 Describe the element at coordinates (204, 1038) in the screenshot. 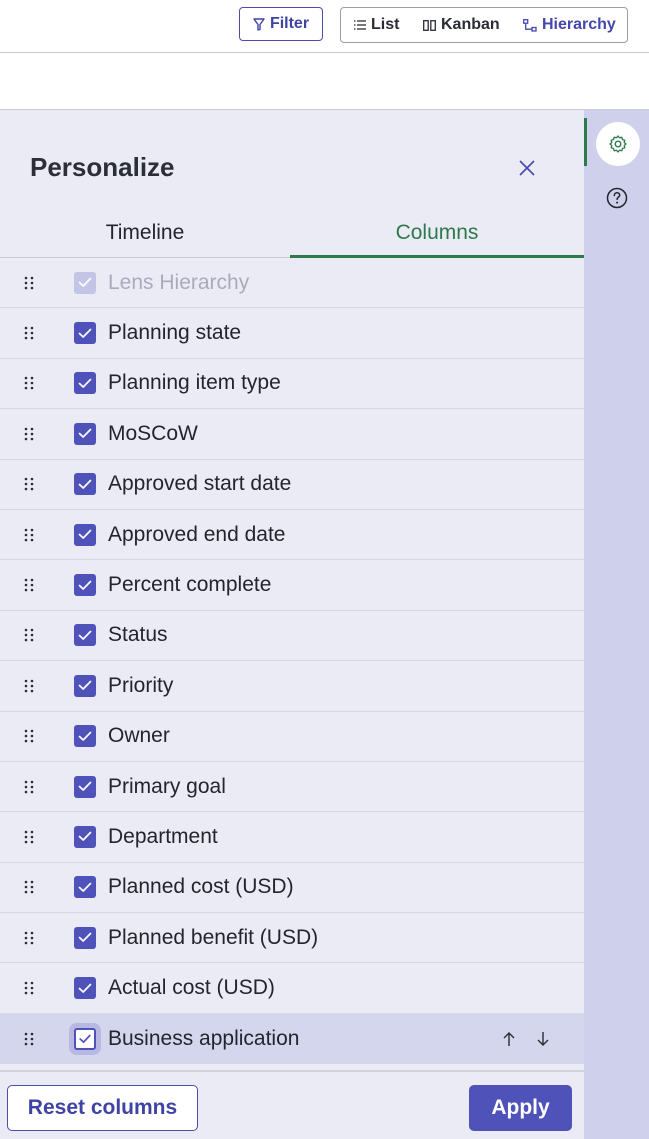

I see `column-label: Business application` at that location.